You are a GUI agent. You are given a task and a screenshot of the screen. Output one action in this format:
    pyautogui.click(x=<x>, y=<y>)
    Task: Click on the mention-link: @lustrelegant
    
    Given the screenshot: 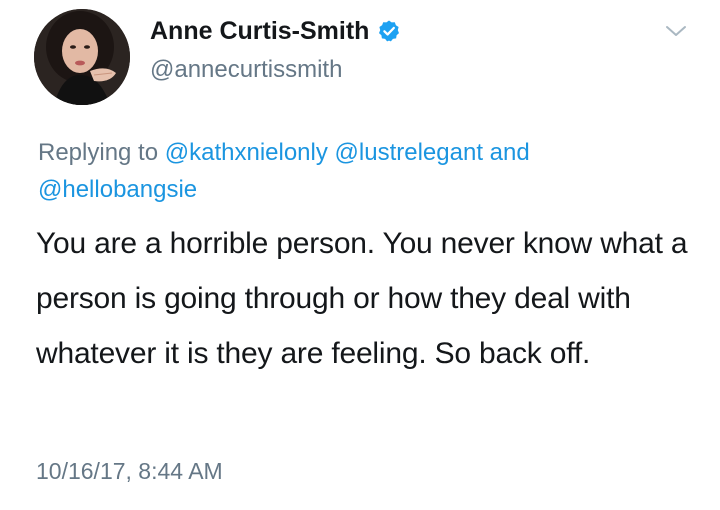 What is the action you would take?
    pyautogui.click(x=409, y=152)
    